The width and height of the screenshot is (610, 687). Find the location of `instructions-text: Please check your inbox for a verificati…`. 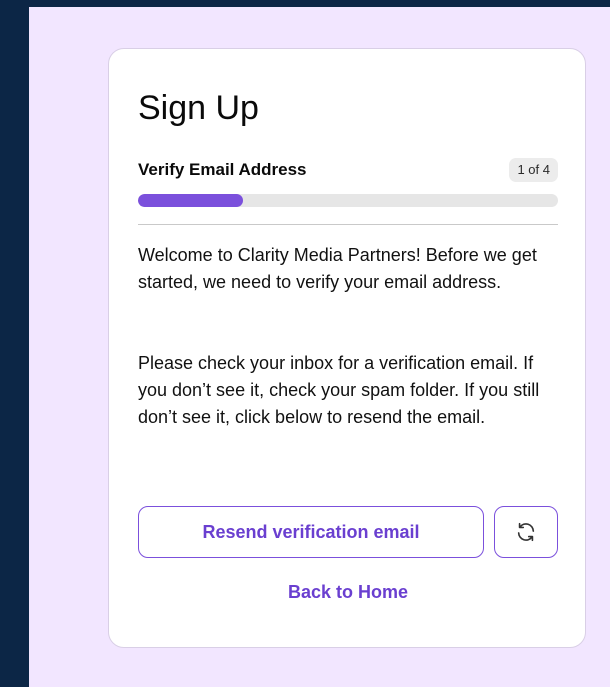

instructions-text: Please check your inbox for a verificati… is located at coordinates (339, 390).